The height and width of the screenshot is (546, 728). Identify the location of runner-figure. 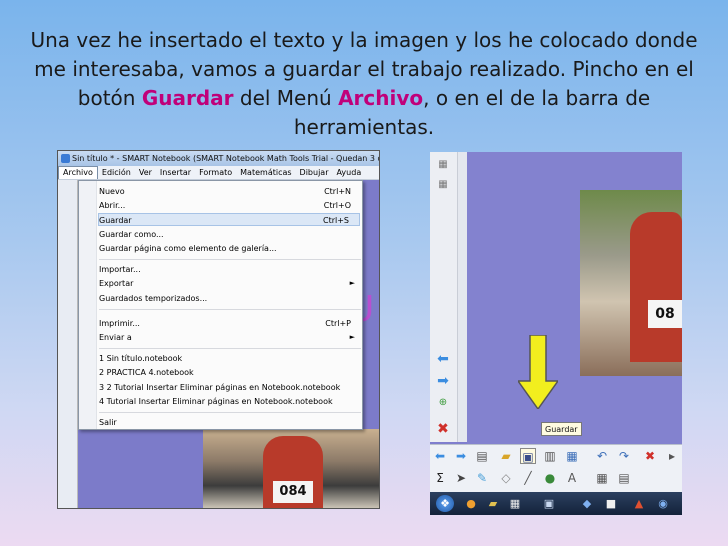
(656, 287).